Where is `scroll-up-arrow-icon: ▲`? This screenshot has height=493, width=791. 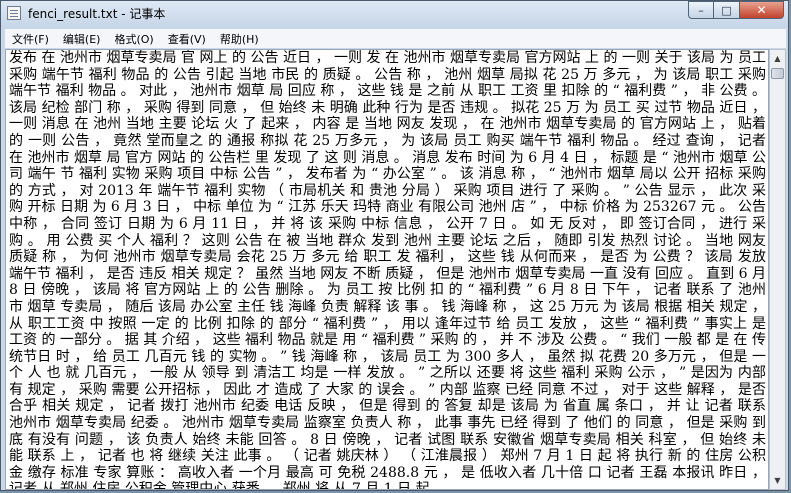
scroll-up-arrow-icon: ▲ is located at coordinates (777, 58).